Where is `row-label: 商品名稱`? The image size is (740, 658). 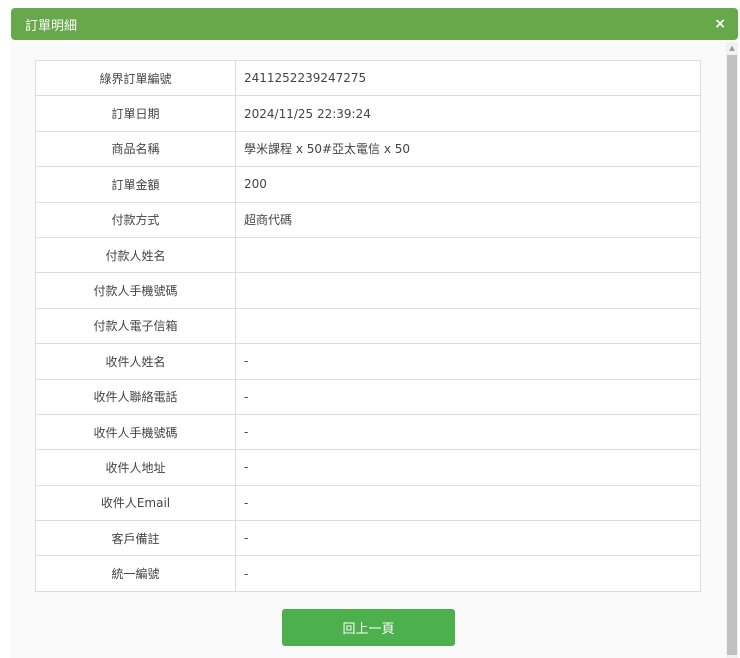 row-label: 商品名稱 is located at coordinates (135, 149).